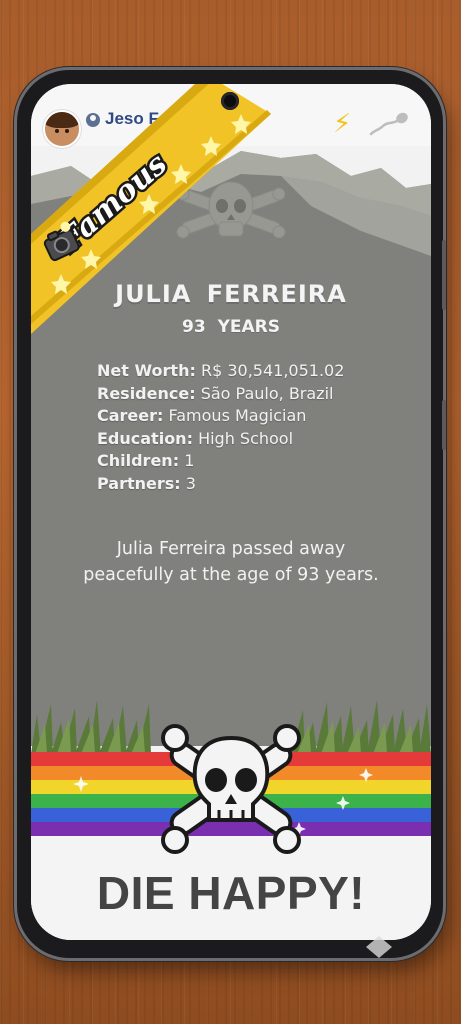 The height and width of the screenshot is (1024, 461). What do you see at coordinates (230, 101) in the screenshot?
I see `front-camera` at bounding box center [230, 101].